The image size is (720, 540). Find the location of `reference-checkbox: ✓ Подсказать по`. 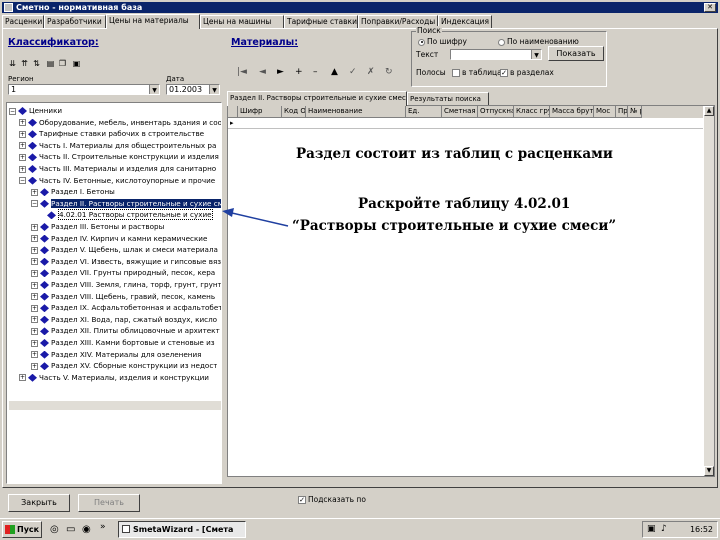

reference-checkbox: ✓ Подсказать по is located at coordinates (332, 499).